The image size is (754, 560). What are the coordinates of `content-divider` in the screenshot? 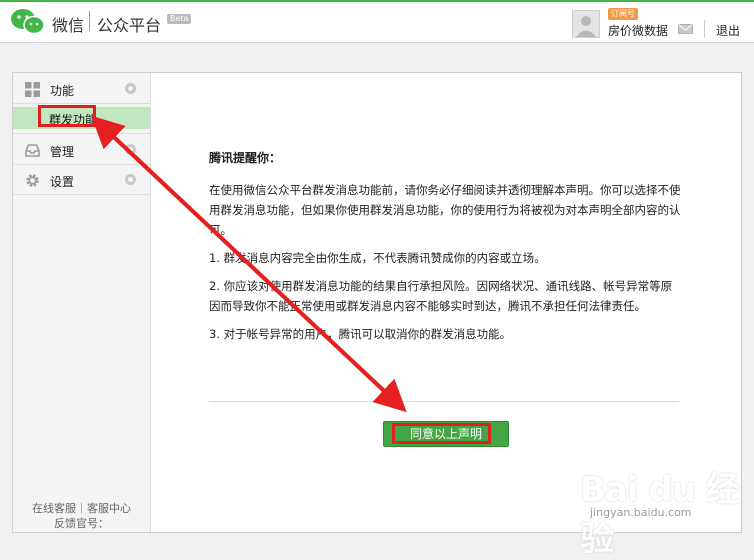 It's located at (444, 401).